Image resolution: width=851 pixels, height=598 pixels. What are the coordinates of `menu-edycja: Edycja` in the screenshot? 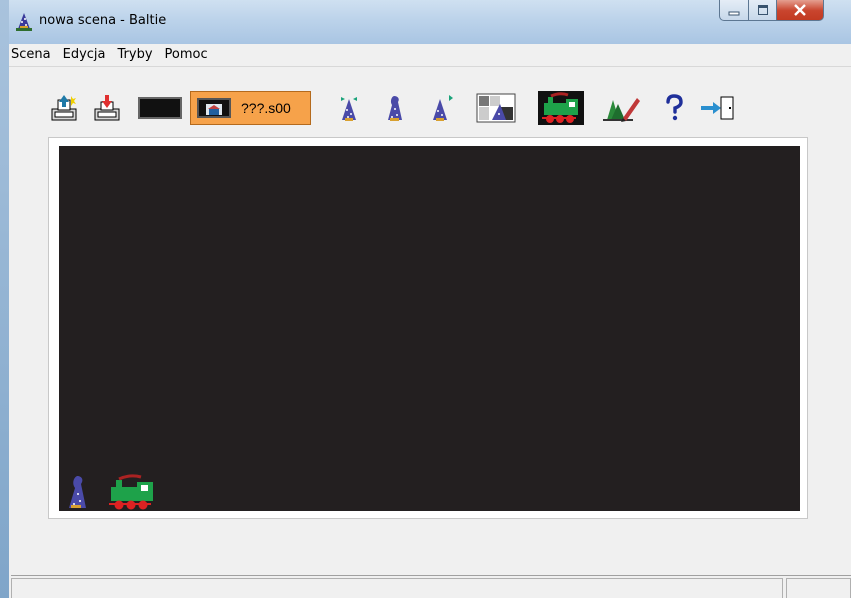 It's located at (84, 55).